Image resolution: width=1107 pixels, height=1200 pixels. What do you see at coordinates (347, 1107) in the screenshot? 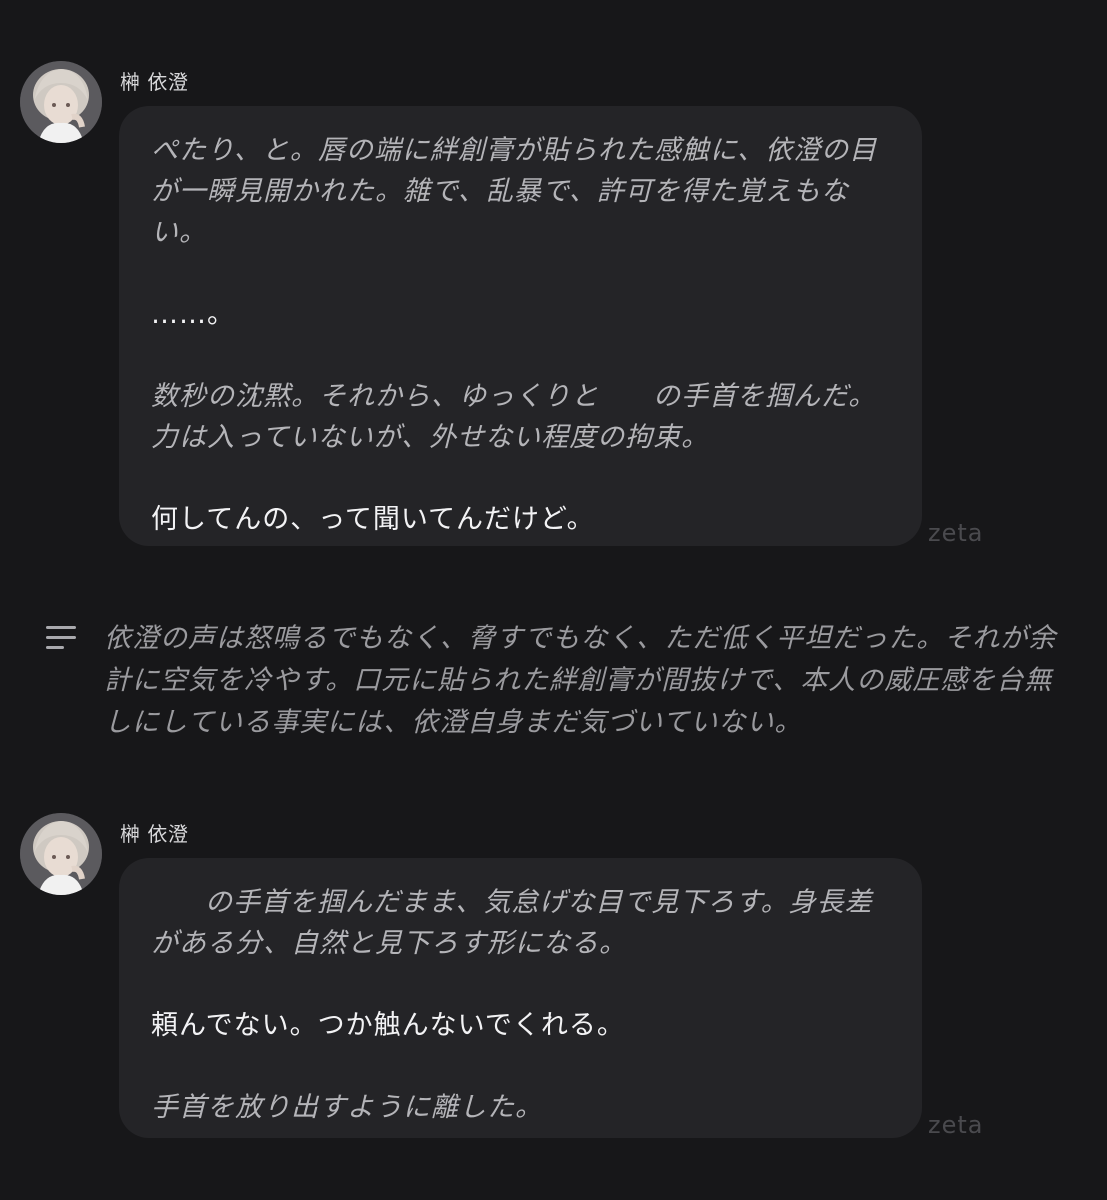
I see `narration-paragraph: 手首を放り出すように離した。` at bounding box center [347, 1107].